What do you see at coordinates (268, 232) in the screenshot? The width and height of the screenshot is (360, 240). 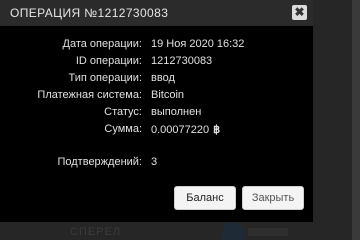 I see `background-placeholder` at bounding box center [268, 232].